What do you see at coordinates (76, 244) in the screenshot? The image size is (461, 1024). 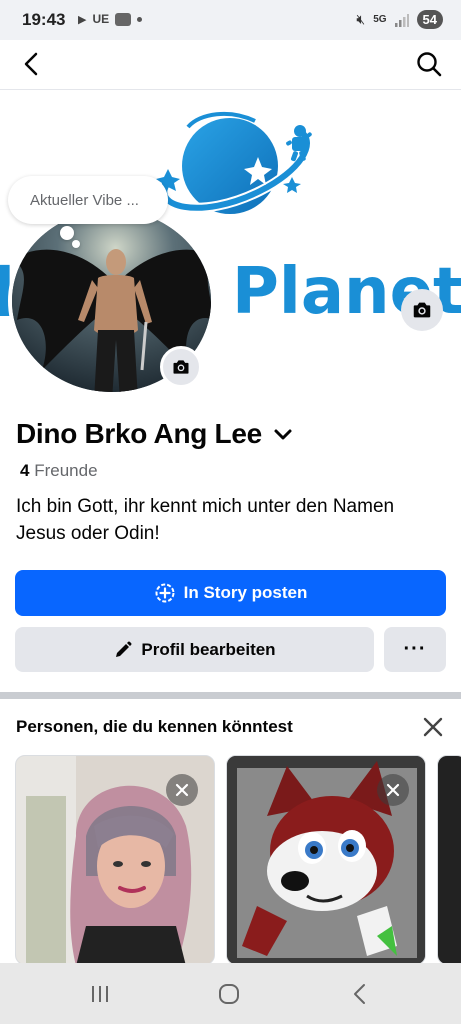 I see `vibe-bubble-tail-small` at bounding box center [76, 244].